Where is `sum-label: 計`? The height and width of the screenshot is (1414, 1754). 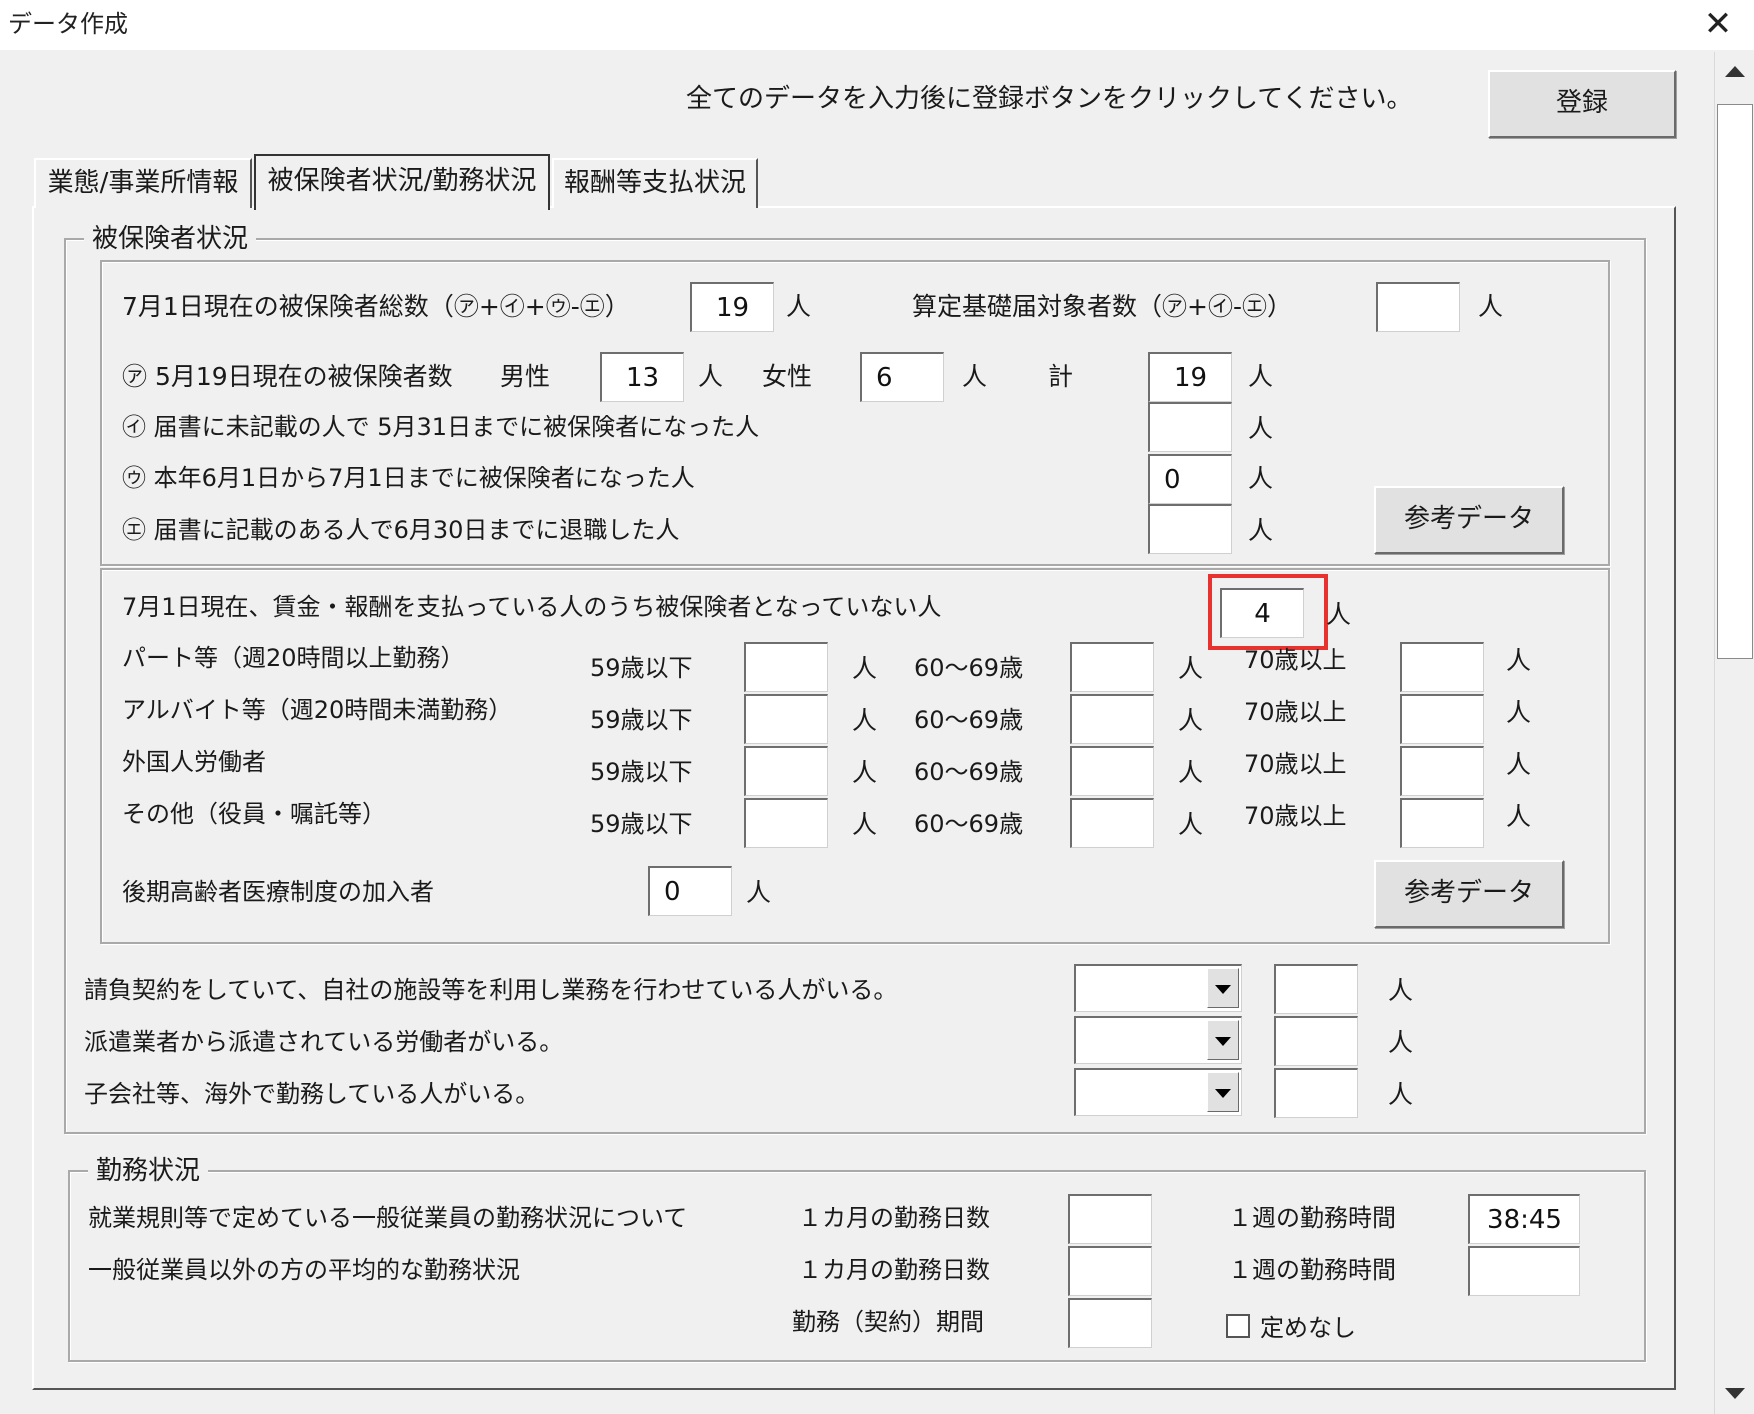
sum-label: 計 is located at coordinates (1061, 376).